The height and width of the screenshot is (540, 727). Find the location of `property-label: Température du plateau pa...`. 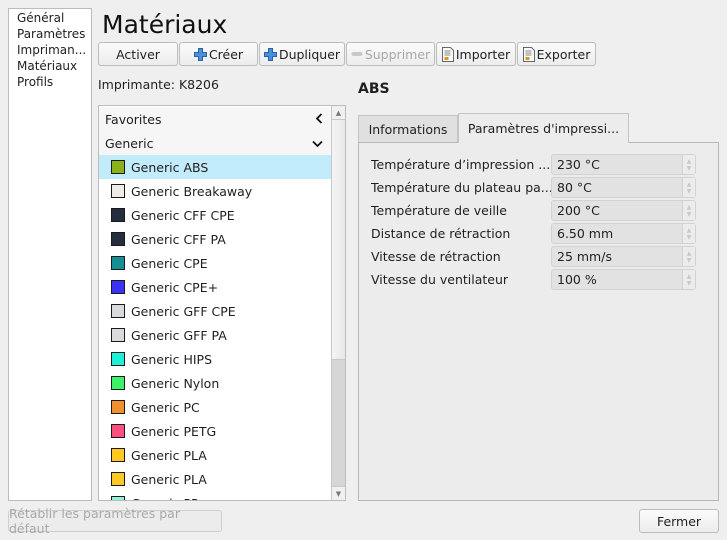

property-label: Température du plateau pa... is located at coordinates (461, 187).